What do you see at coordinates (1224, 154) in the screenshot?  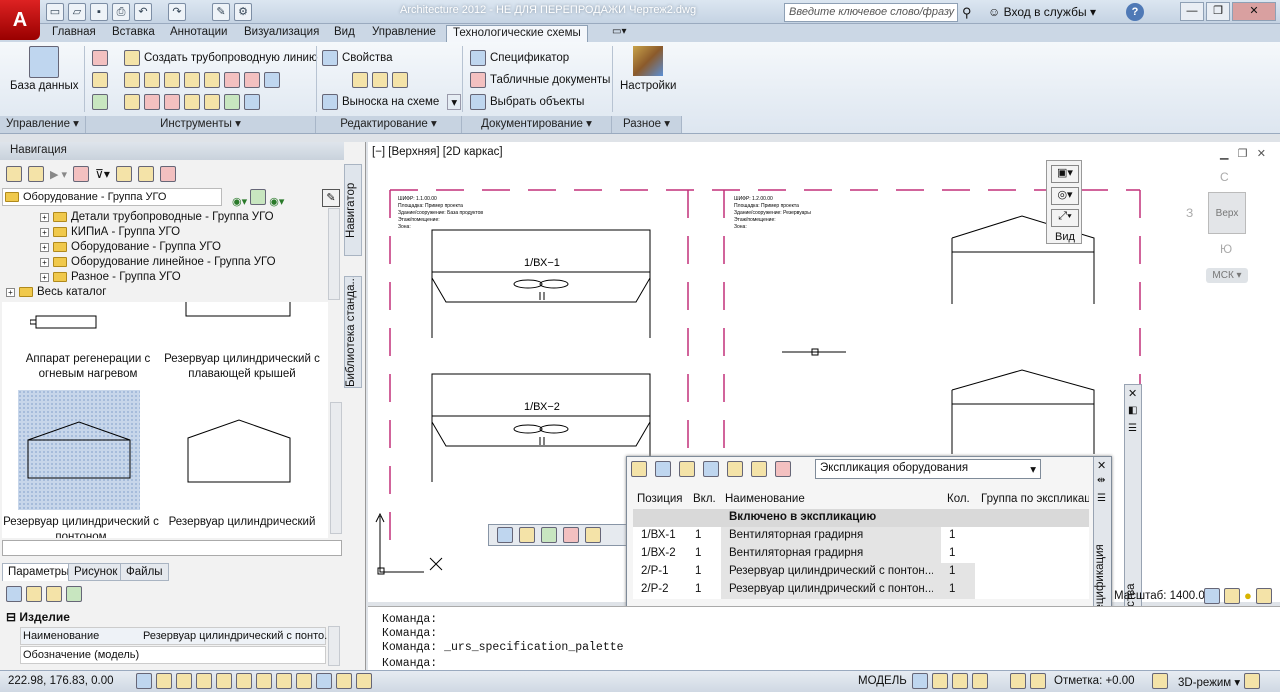 I see `minimize-icon: ▁` at bounding box center [1224, 154].